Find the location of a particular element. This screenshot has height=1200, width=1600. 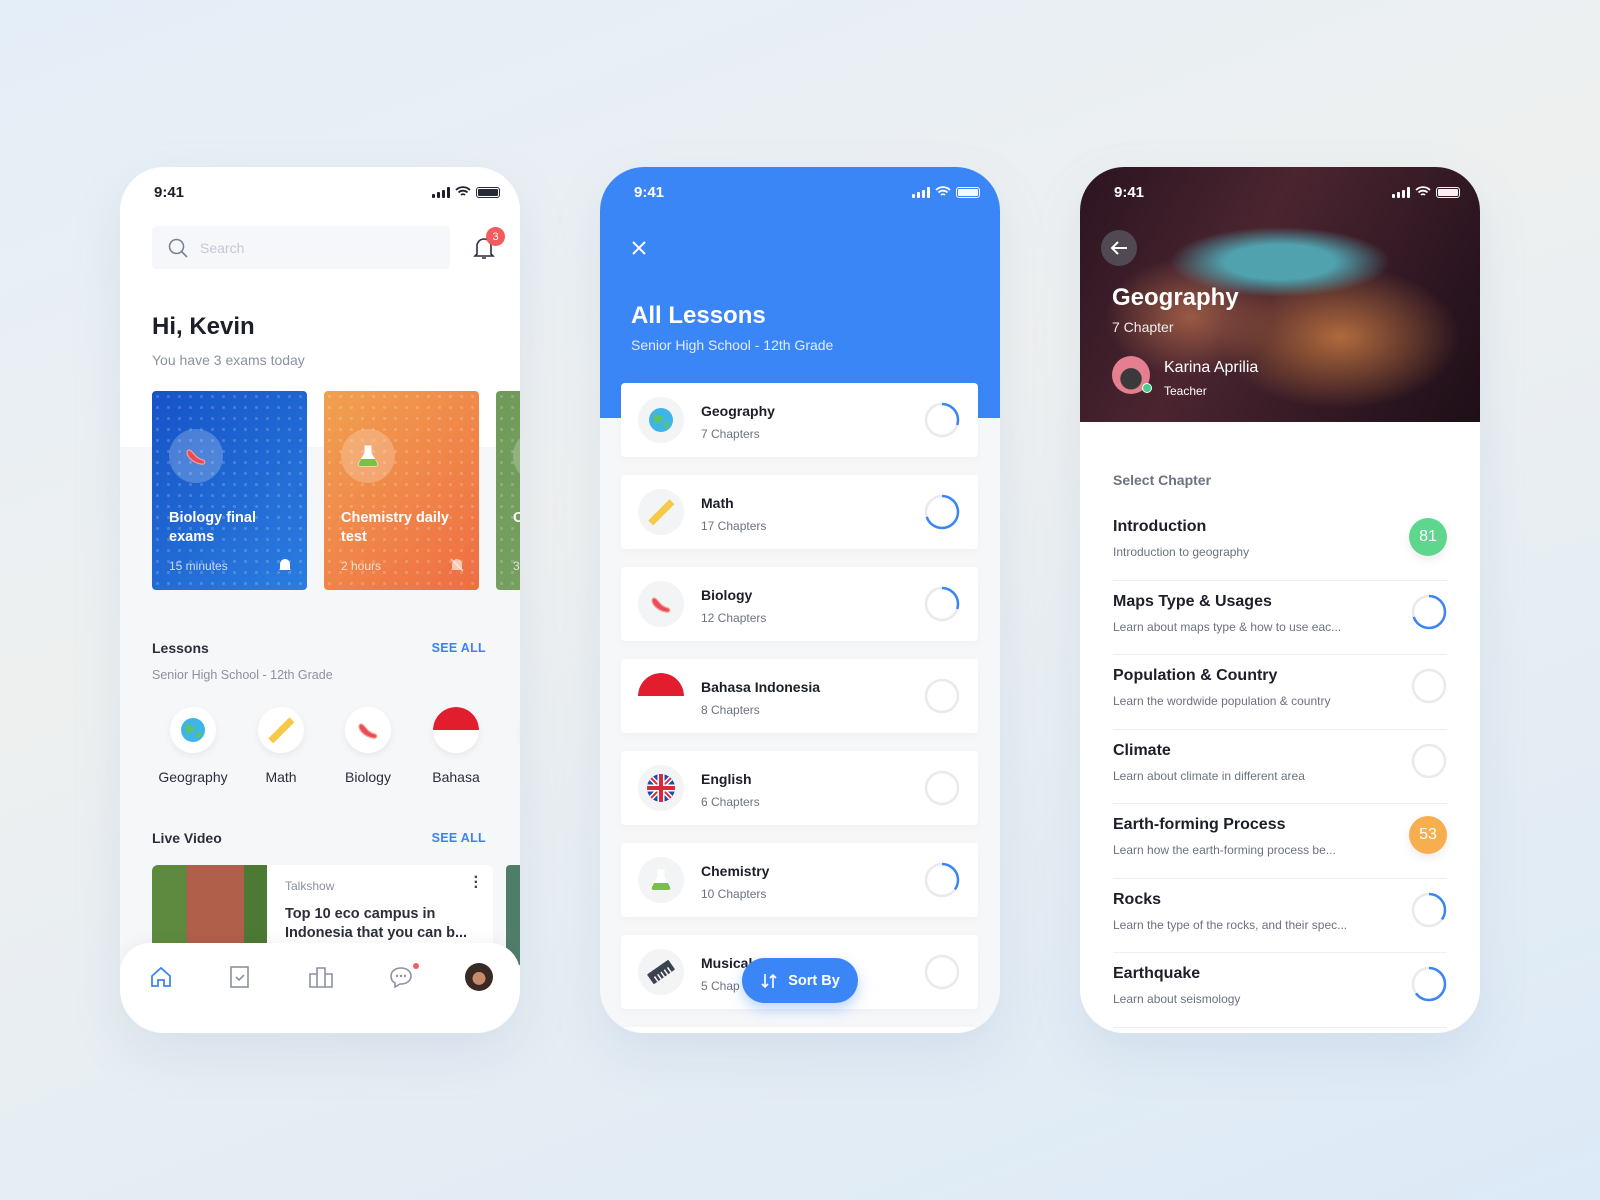

lesson-chapters: 10 Chapters is located at coordinates (734, 894).